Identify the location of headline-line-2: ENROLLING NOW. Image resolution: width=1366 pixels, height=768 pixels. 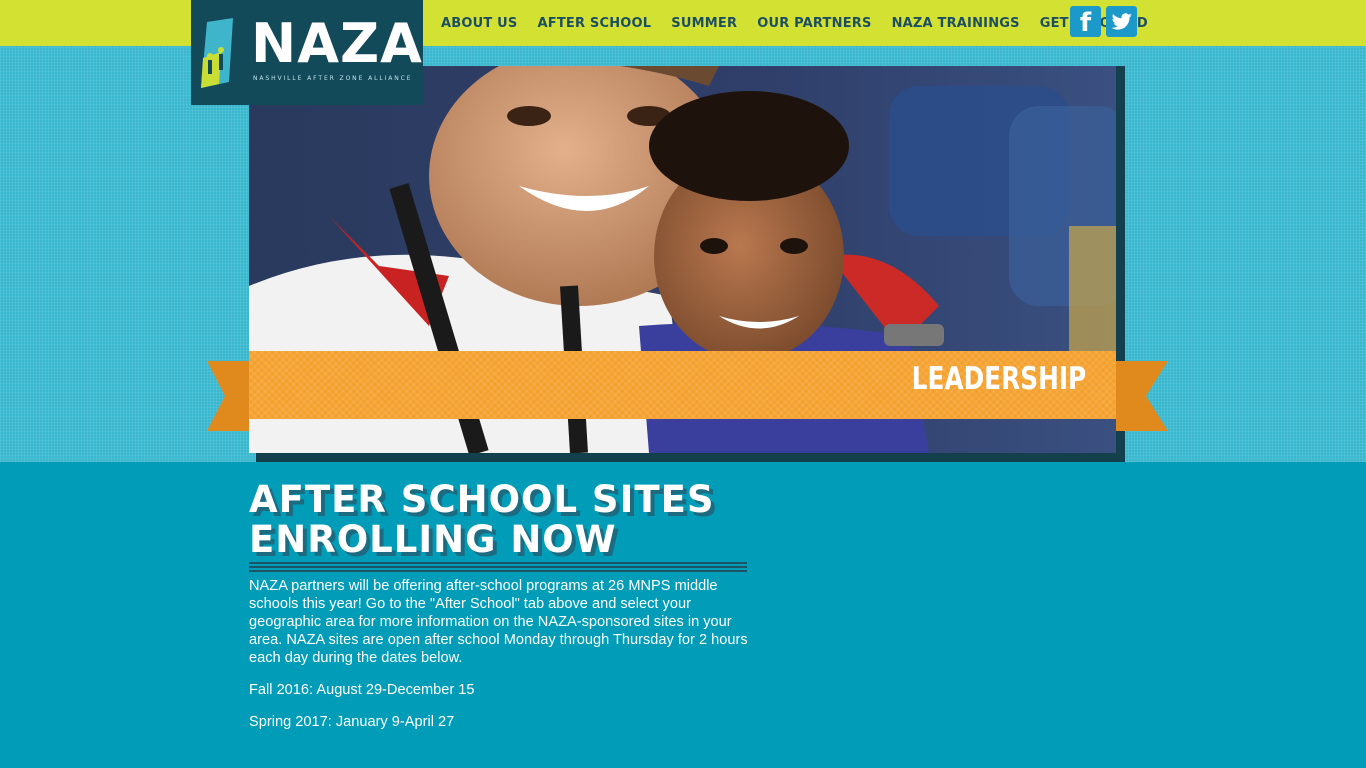
(433, 539).